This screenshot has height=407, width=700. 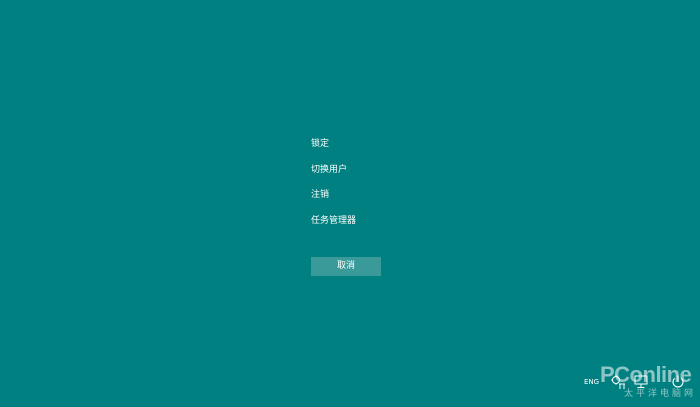 I want to click on power-icon, so click(x=678, y=382).